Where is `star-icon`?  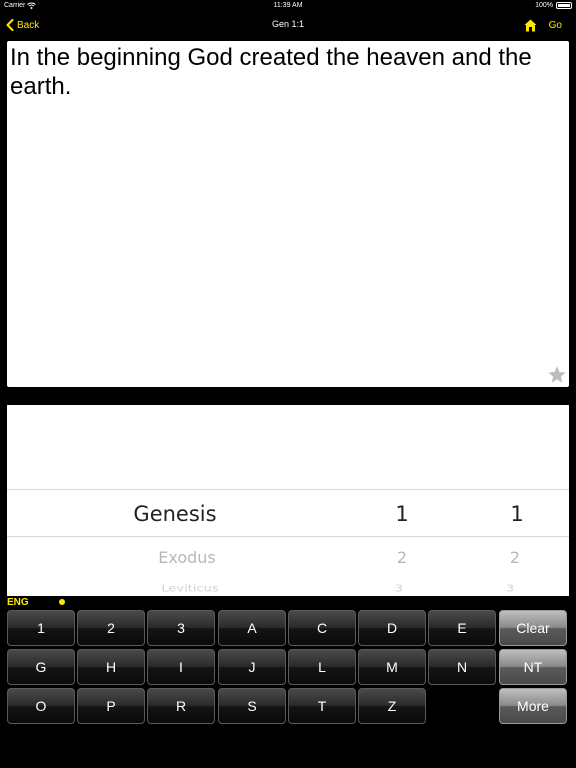 star-icon is located at coordinates (557, 375).